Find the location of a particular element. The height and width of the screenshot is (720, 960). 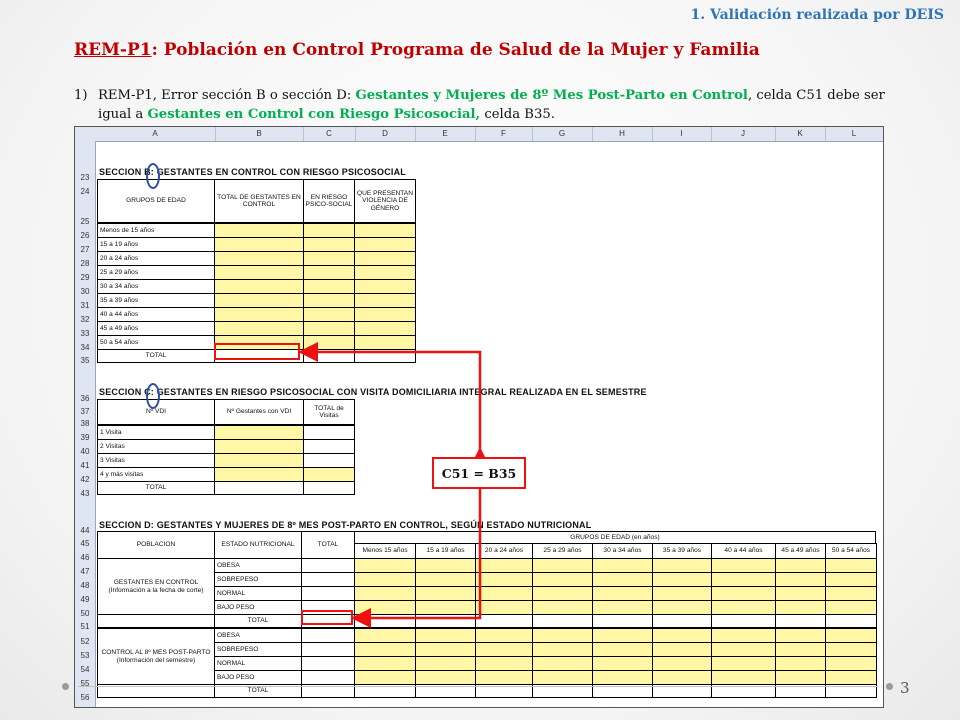

connector-arrows is located at coordinates (394, 485).